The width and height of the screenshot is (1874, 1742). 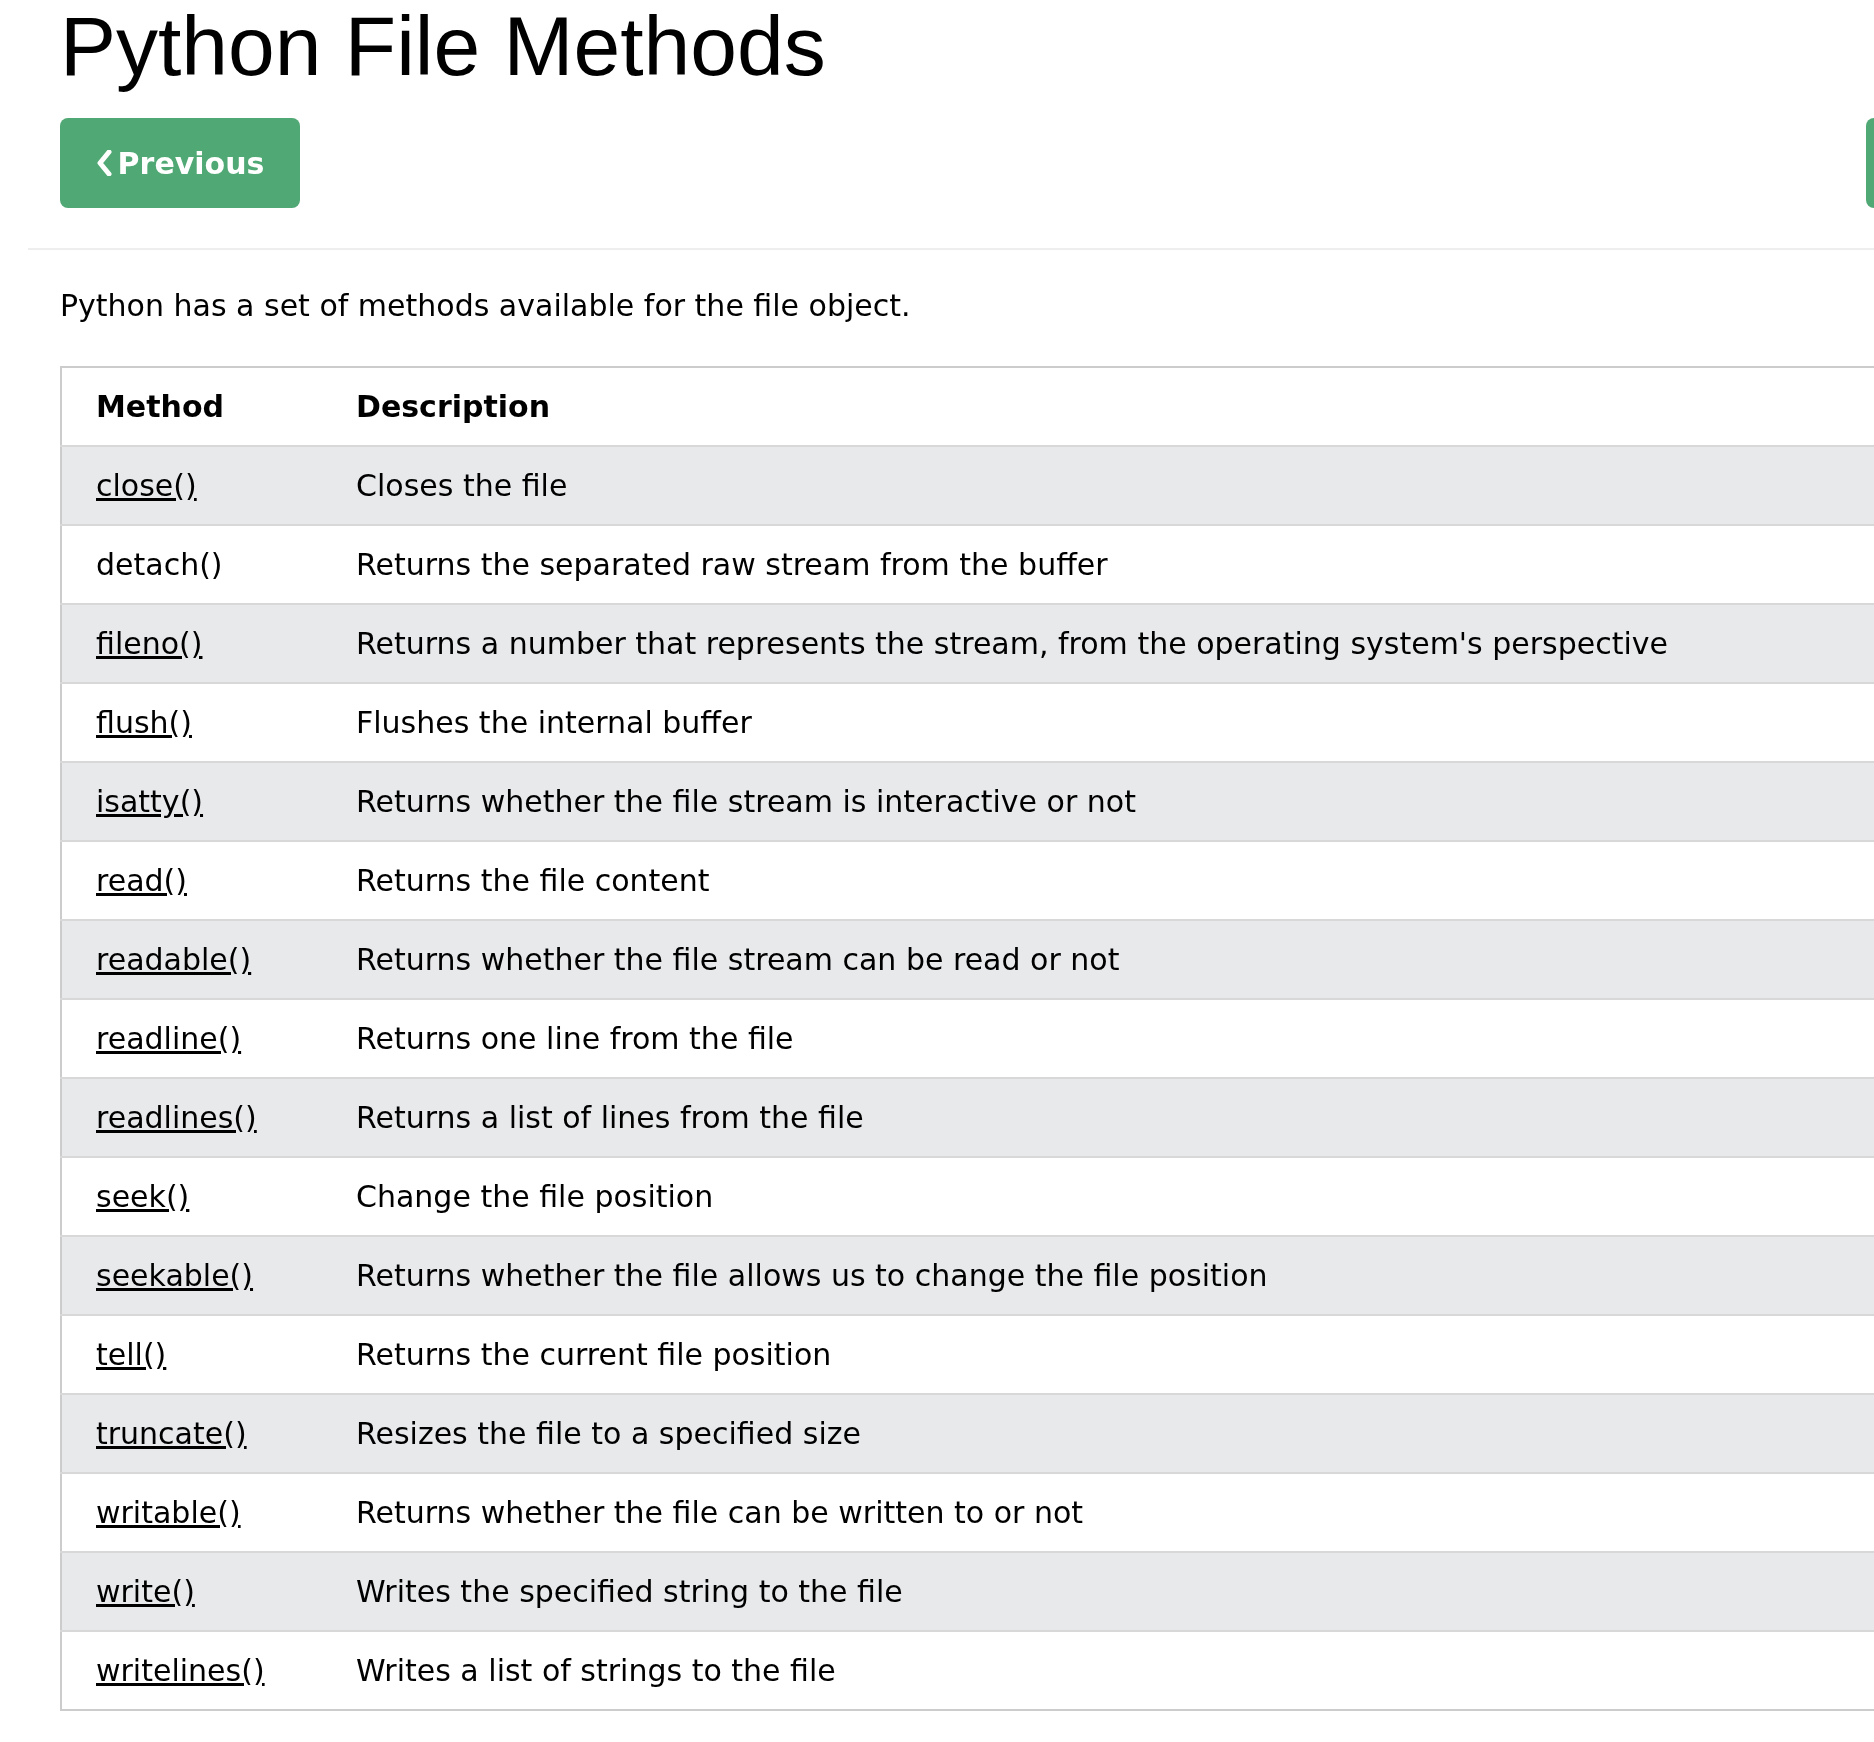 I want to click on method-link: writable(), so click(x=168, y=1512).